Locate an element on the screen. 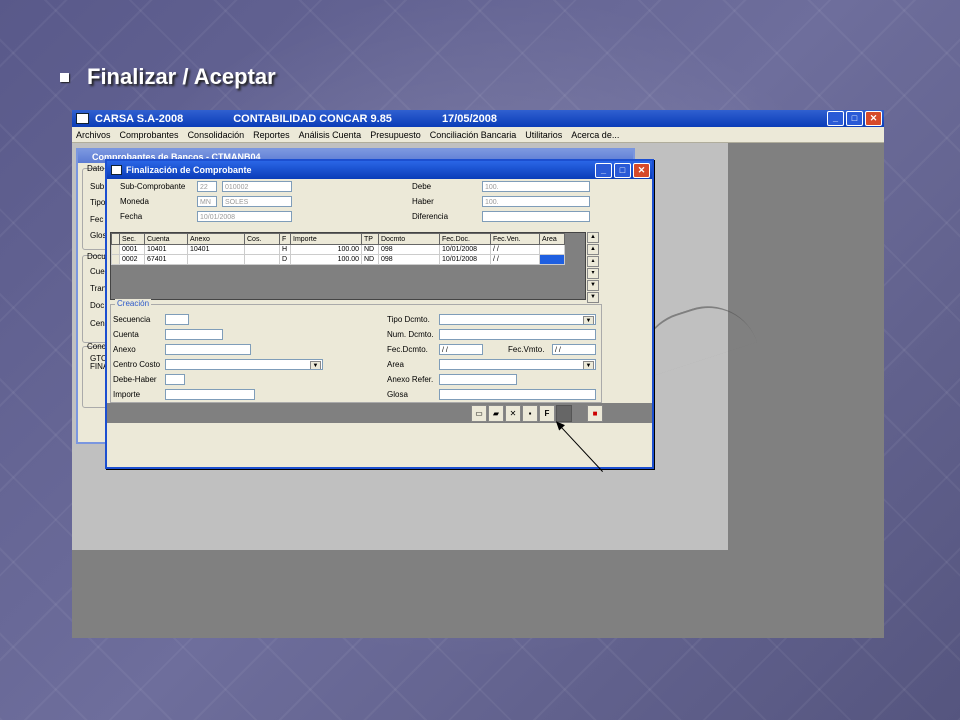 The height and width of the screenshot is (720, 960). cell-f: D is located at coordinates (285, 259).